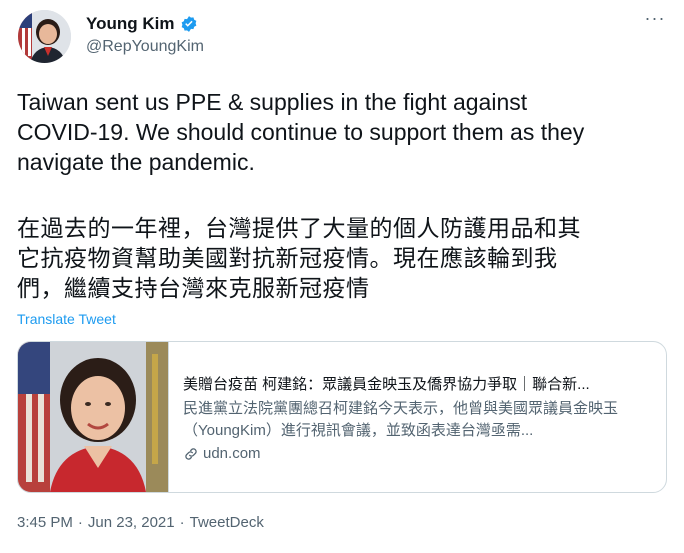 The image size is (684, 553). I want to click on avatar, so click(44, 36).